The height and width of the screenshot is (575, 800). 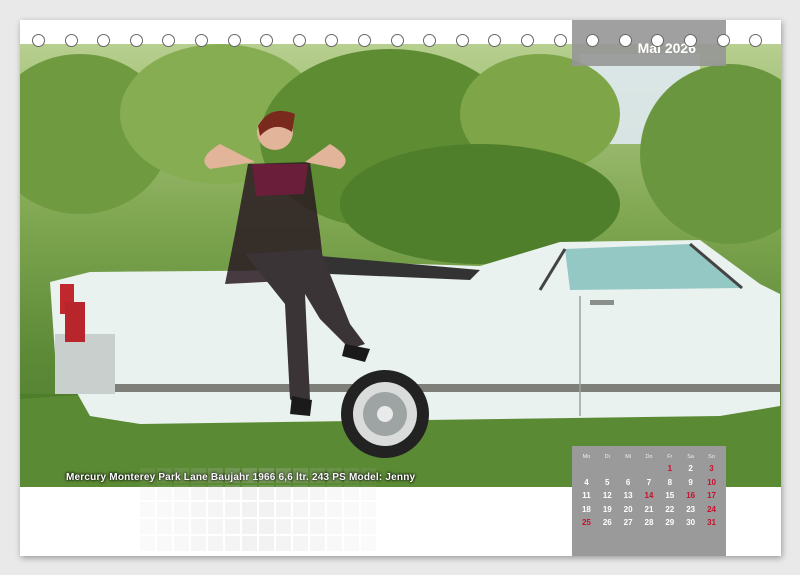 I want to click on calendar-week-row: 25 26 27 28 29 30 31, so click(x=649, y=523).